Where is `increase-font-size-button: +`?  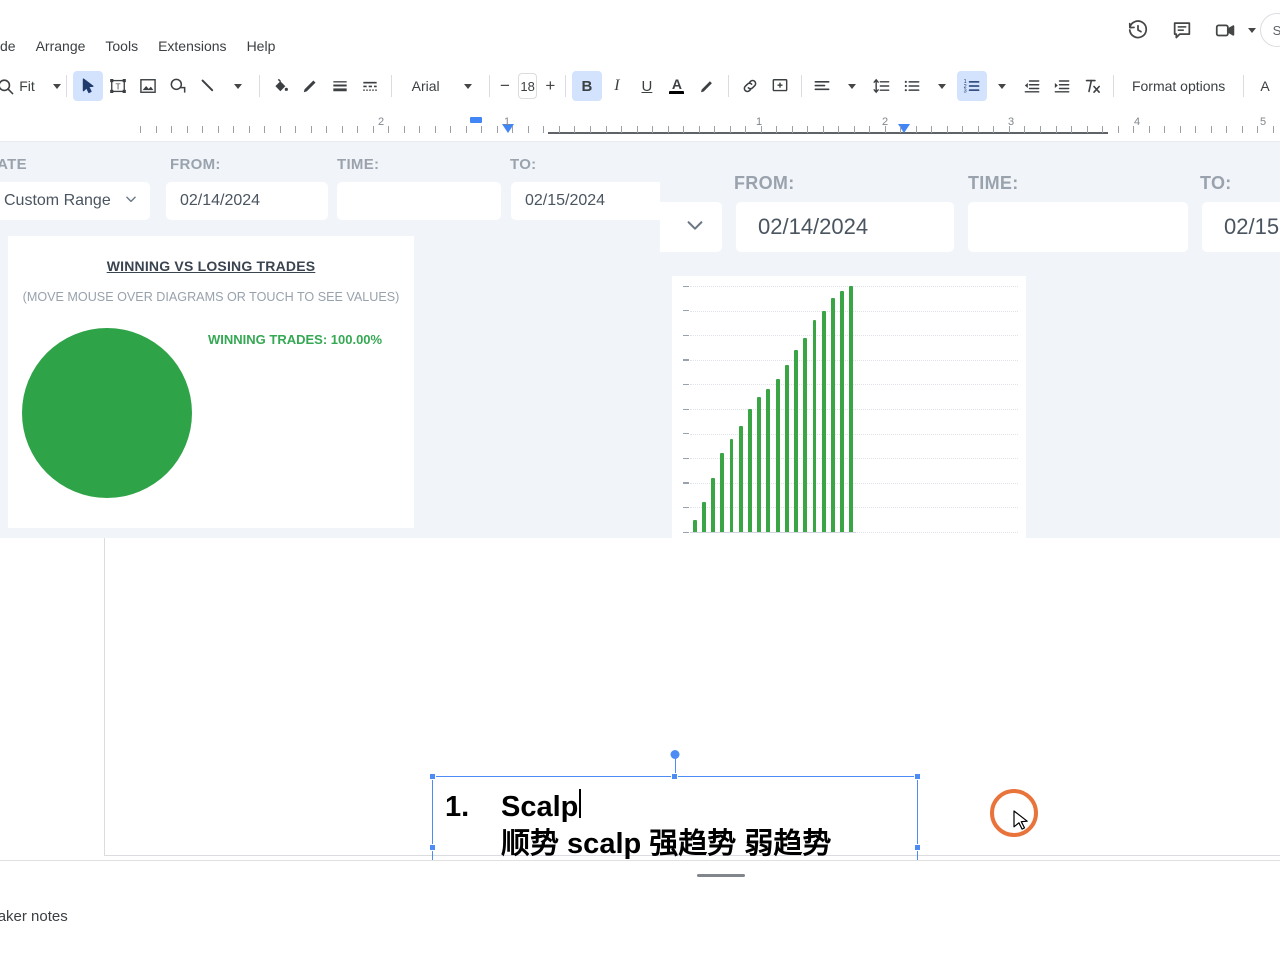 increase-font-size-button: + is located at coordinates (550, 86).